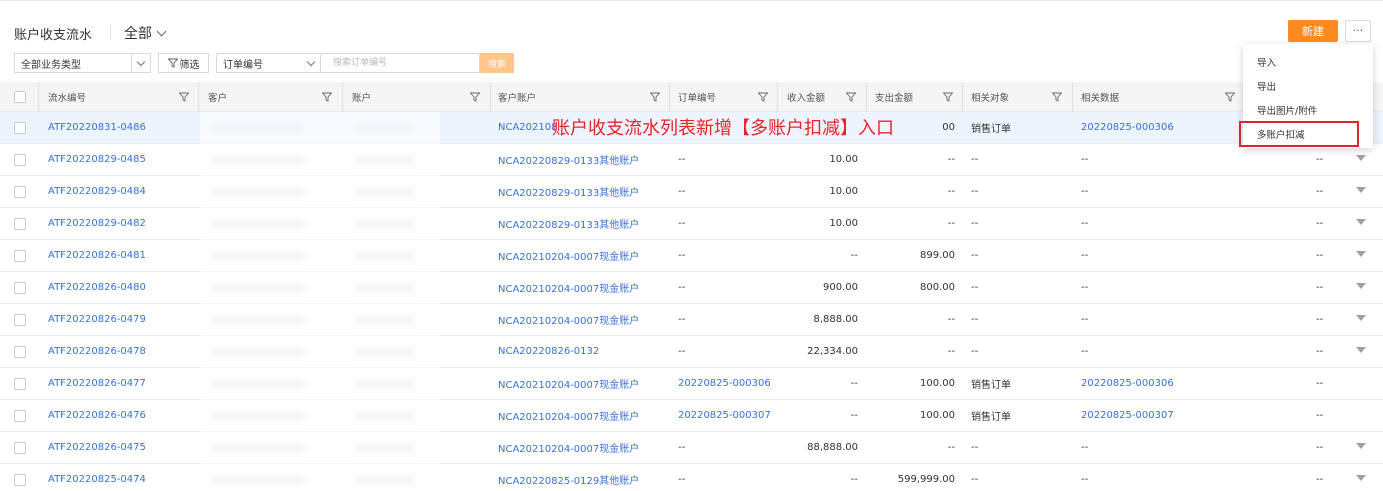 This screenshot has width=1383, height=491. What do you see at coordinates (97, 351) in the screenshot?
I see `row-id-link: ATF20220826-0478` at bounding box center [97, 351].